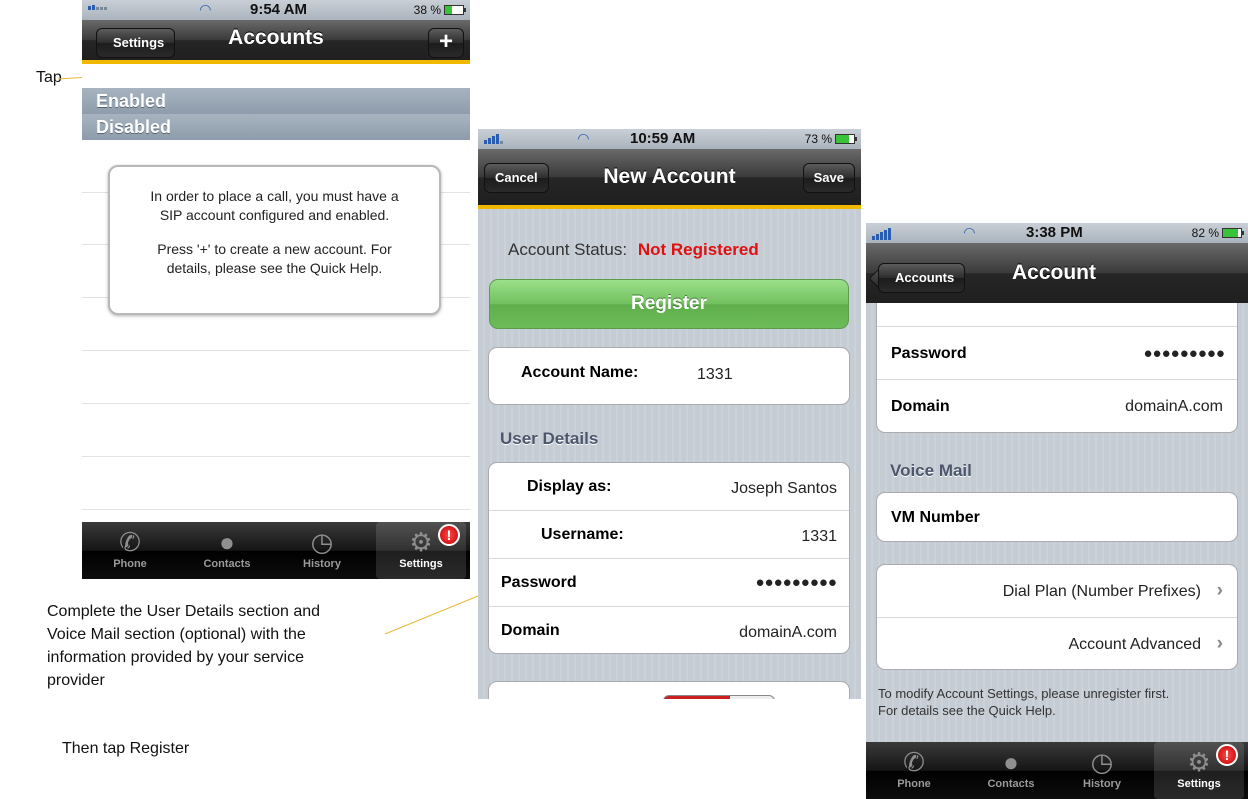  I want to click on register-button: Register, so click(669, 304).